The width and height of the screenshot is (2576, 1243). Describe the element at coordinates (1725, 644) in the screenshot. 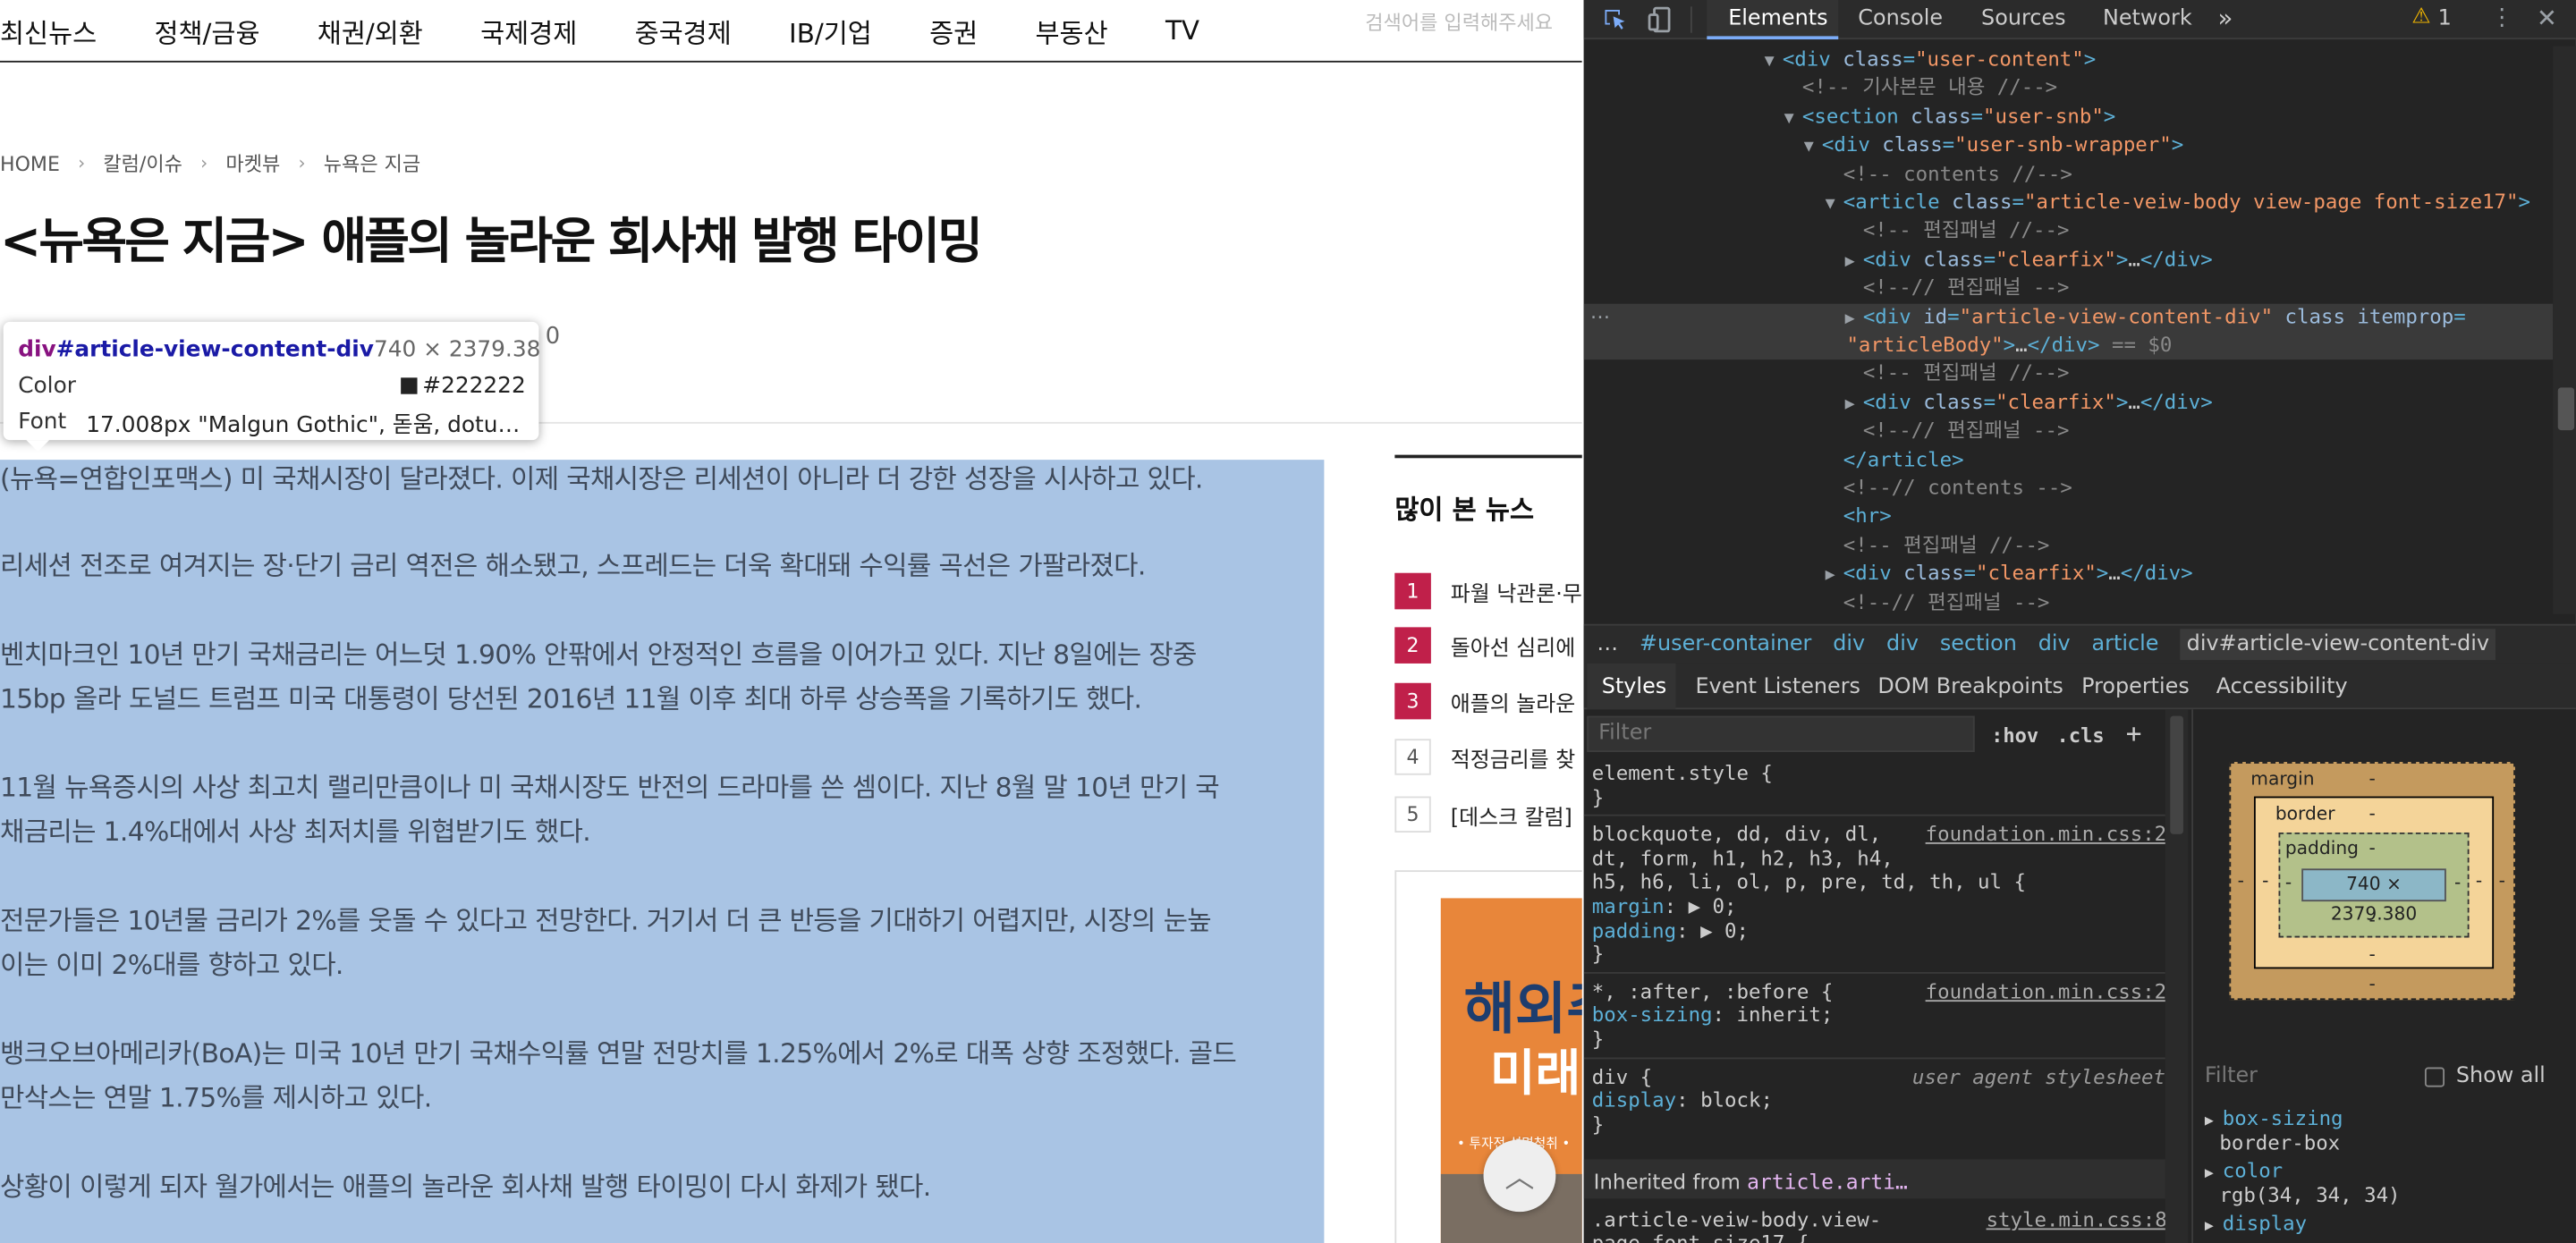

I see `dom-crumb: #user-container` at that location.